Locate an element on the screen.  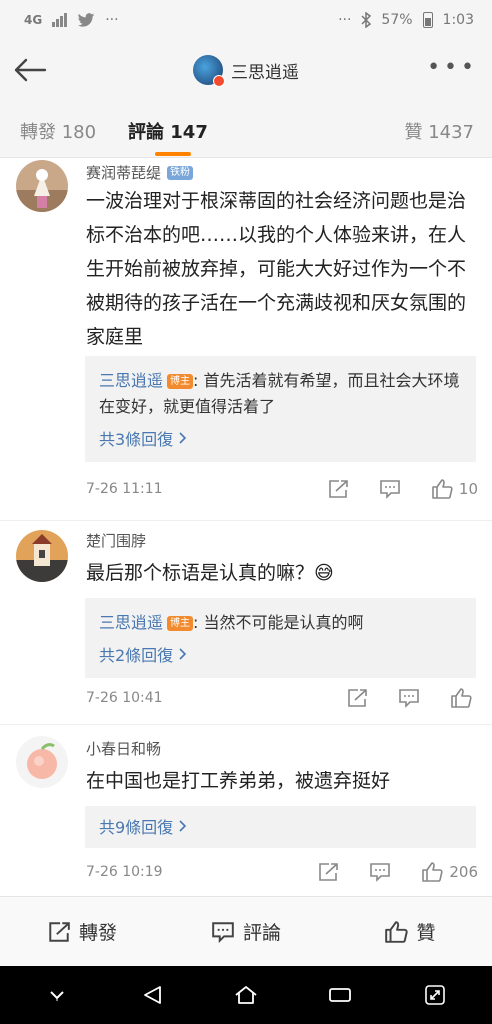
comment-time: 7-26 11:11 is located at coordinates (124, 489).